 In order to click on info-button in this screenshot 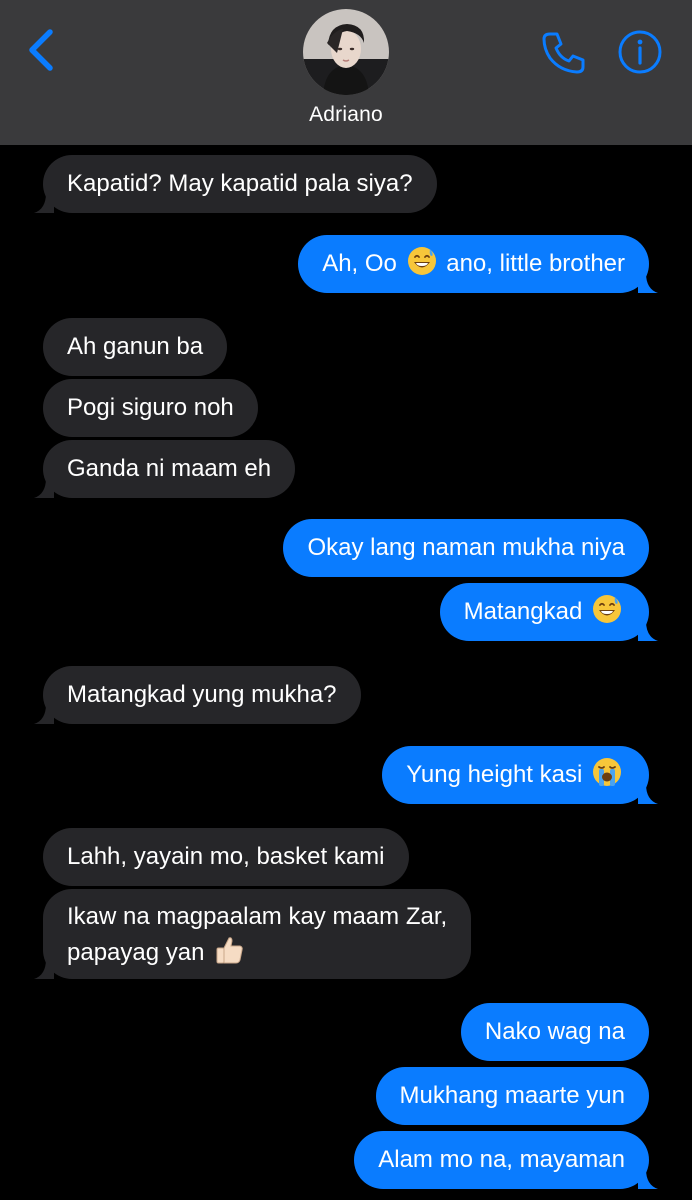, I will do `click(640, 52)`.